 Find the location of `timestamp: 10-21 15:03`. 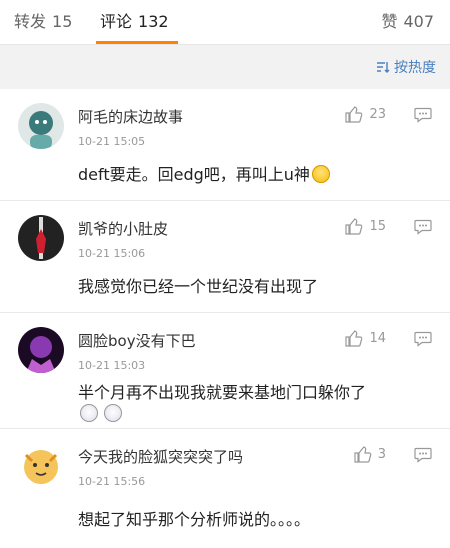

timestamp: 10-21 15:03 is located at coordinates (112, 365).